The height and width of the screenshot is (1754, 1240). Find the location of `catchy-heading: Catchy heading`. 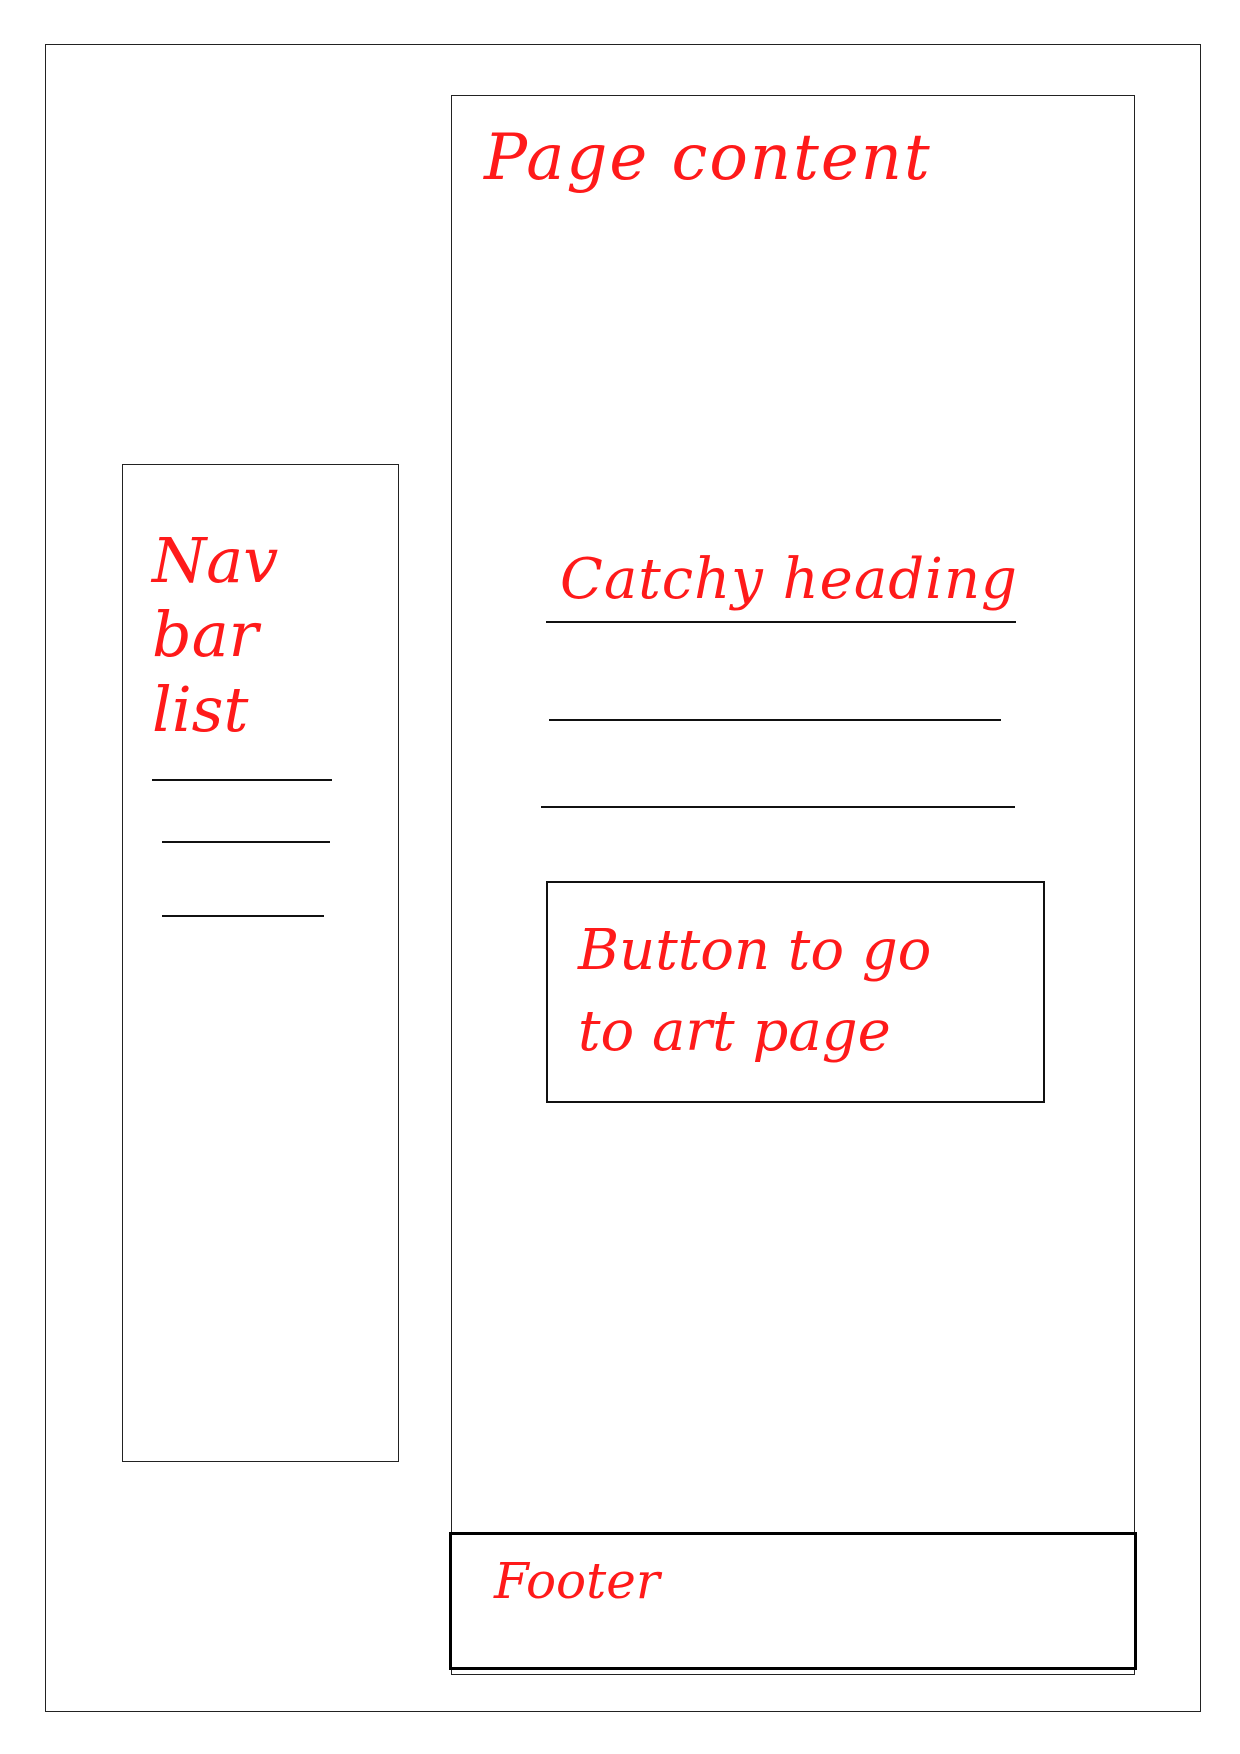

catchy-heading: Catchy heading is located at coordinates (789, 579).